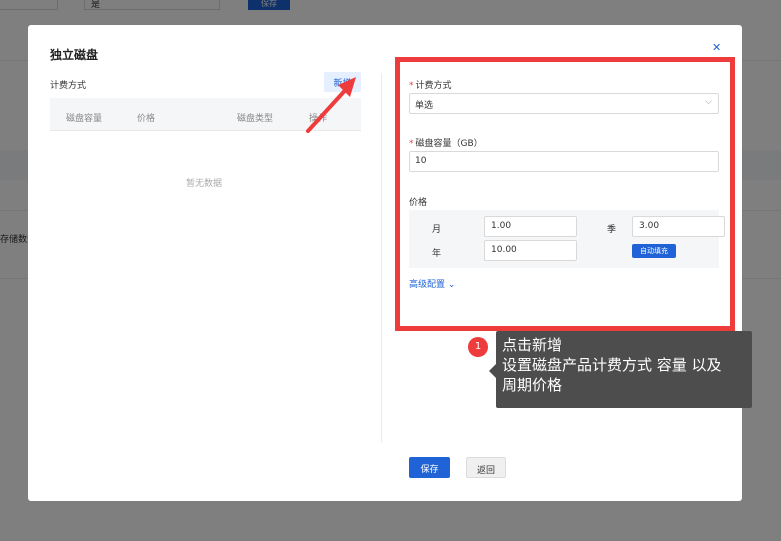 The height and width of the screenshot is (541, 781). I want to click on pointer-arrow-icon, so click(331, 105).